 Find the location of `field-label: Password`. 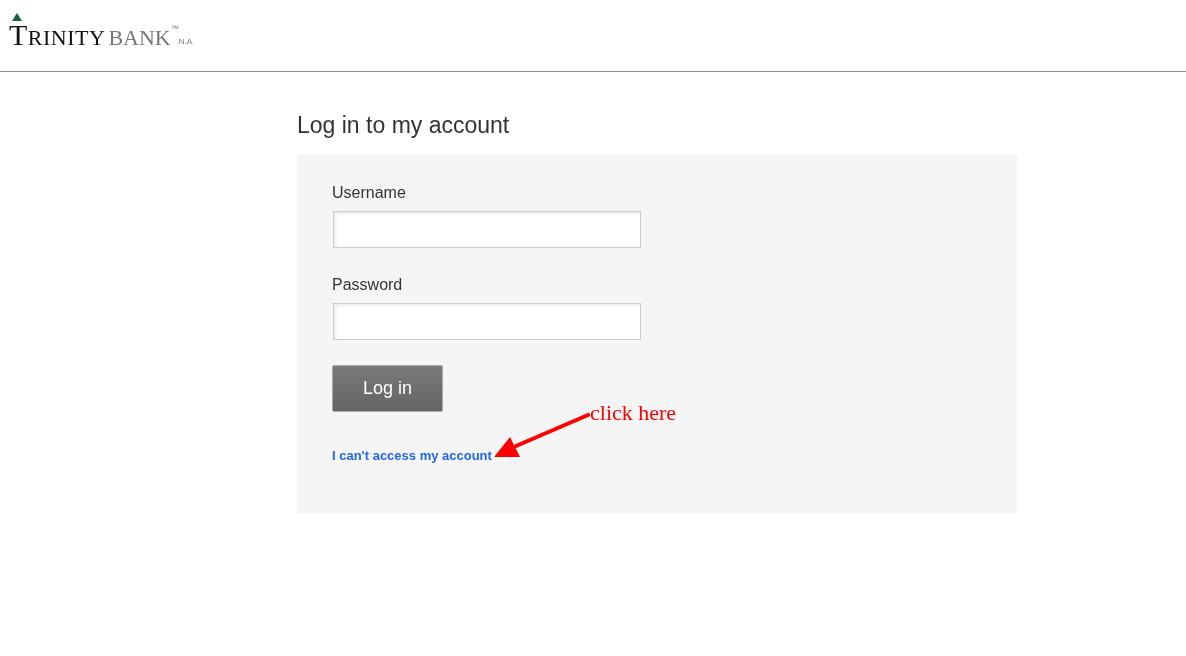

field-label: Password is located at coordinates (367, 285).